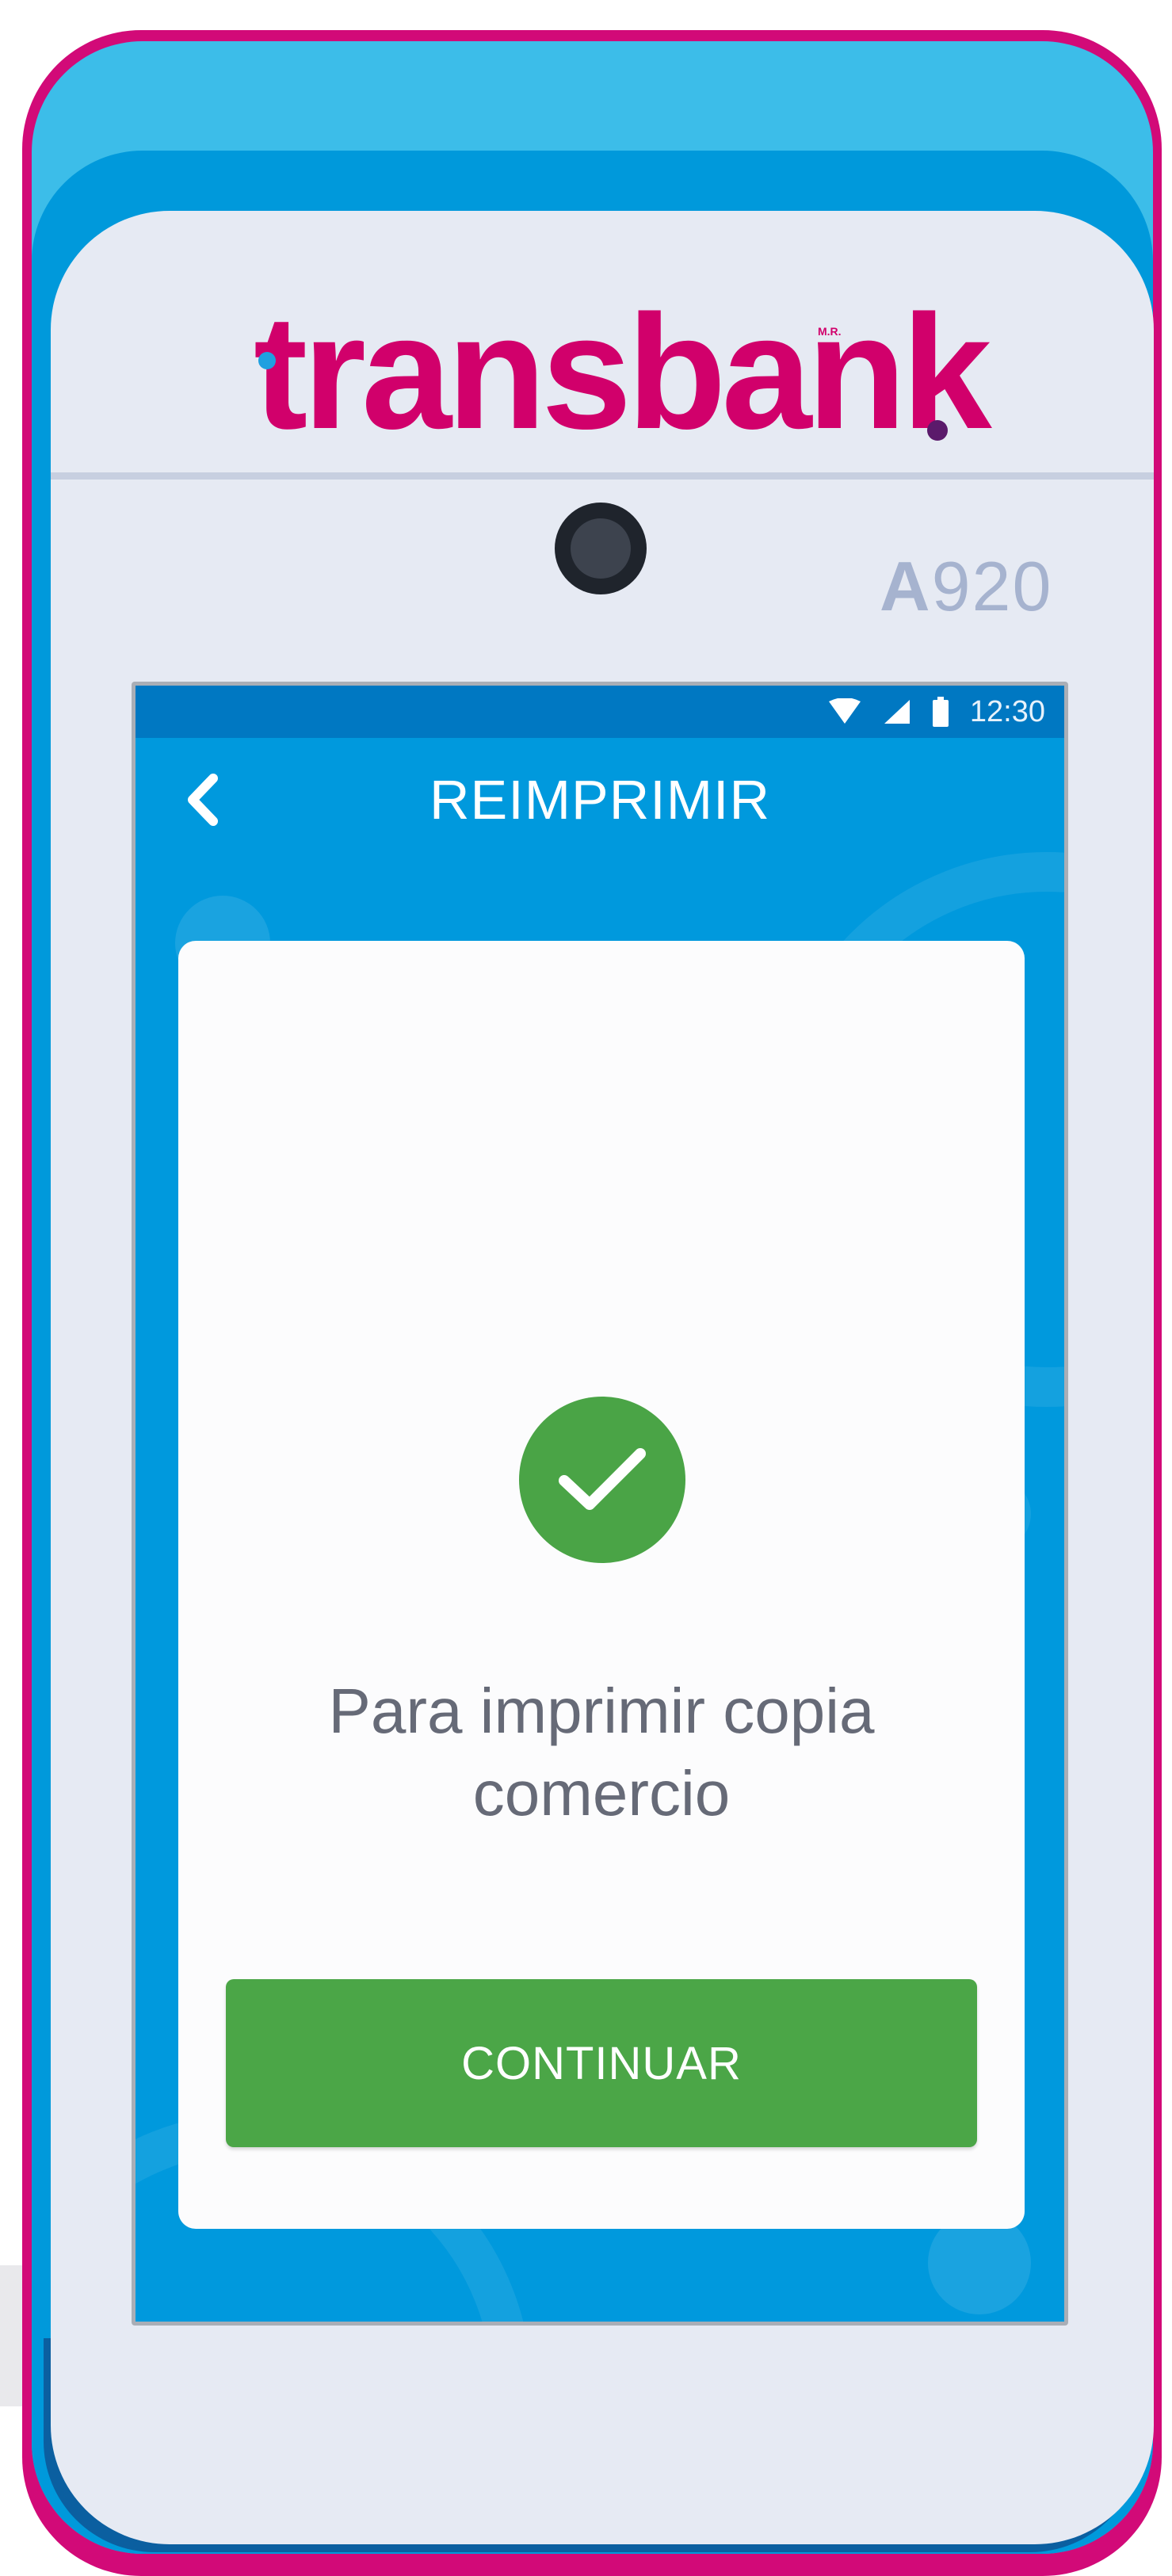 The width and height of the screenshot is (1172, 2576). Describe the element at coordinates (906, 586) in the screenshot. I see `model-prefix: A` at that location.